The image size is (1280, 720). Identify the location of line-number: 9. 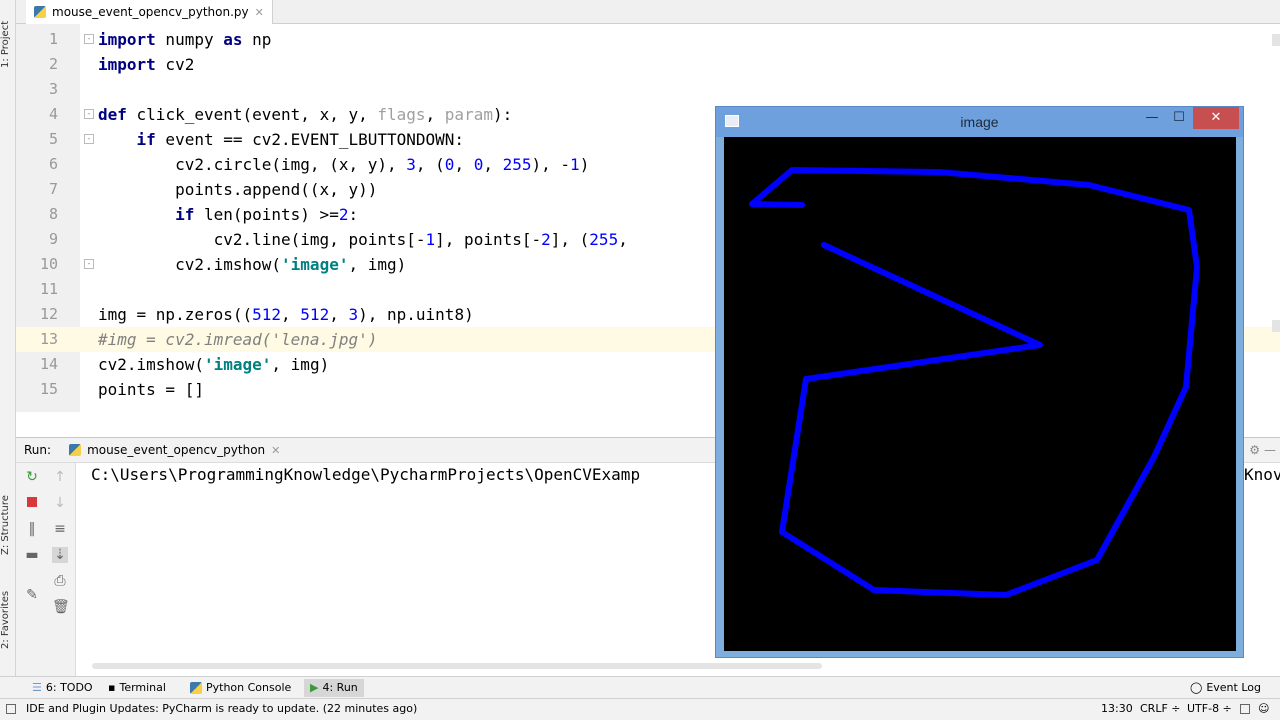
(53, 239).